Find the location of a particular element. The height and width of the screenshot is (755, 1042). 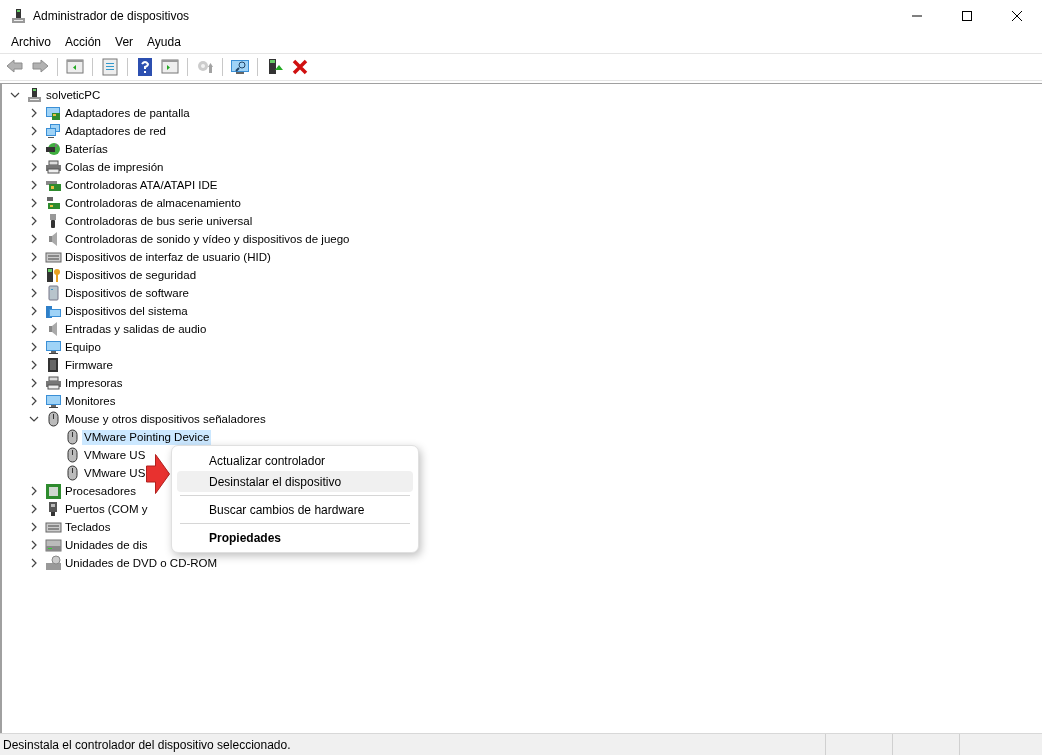

disk-drive-icon is located at coordinates (53, 545).